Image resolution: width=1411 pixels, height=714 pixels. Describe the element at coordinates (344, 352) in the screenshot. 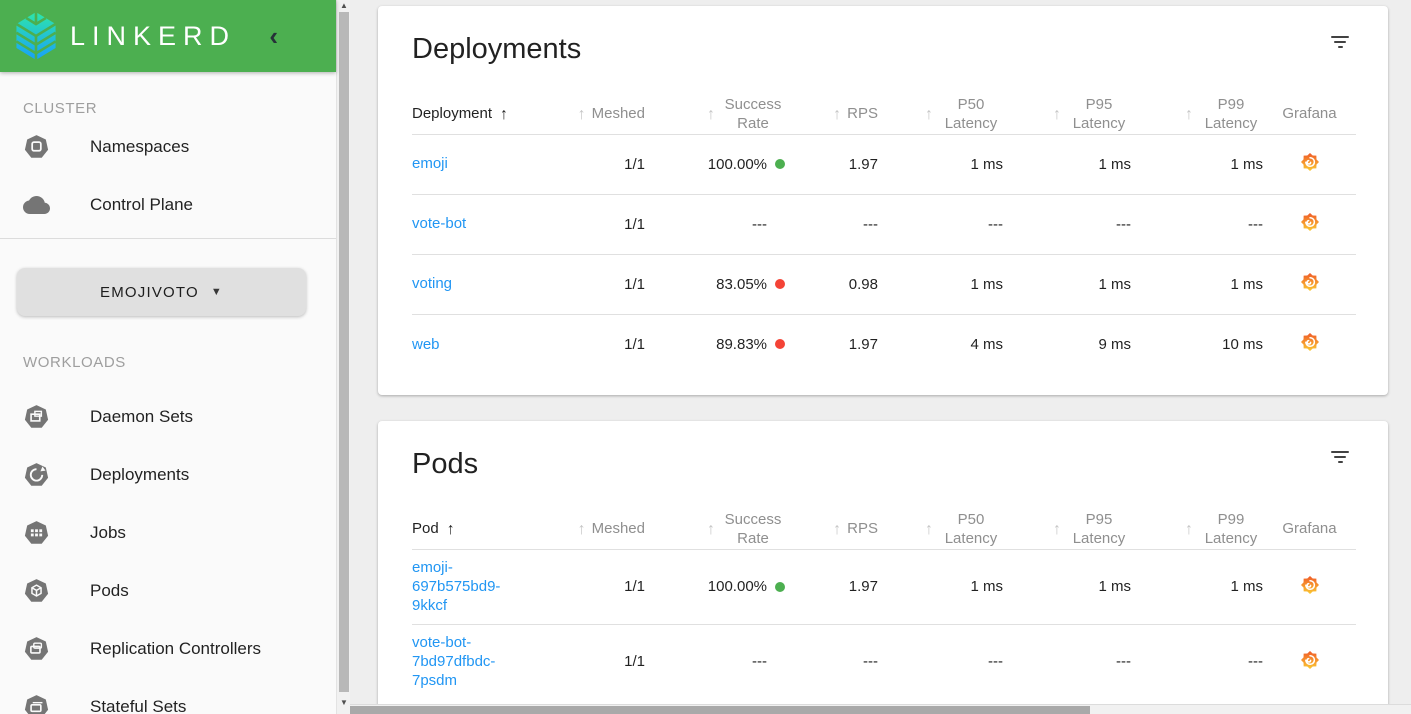

I see `sidebar-scrollbar-thumb` at that location.